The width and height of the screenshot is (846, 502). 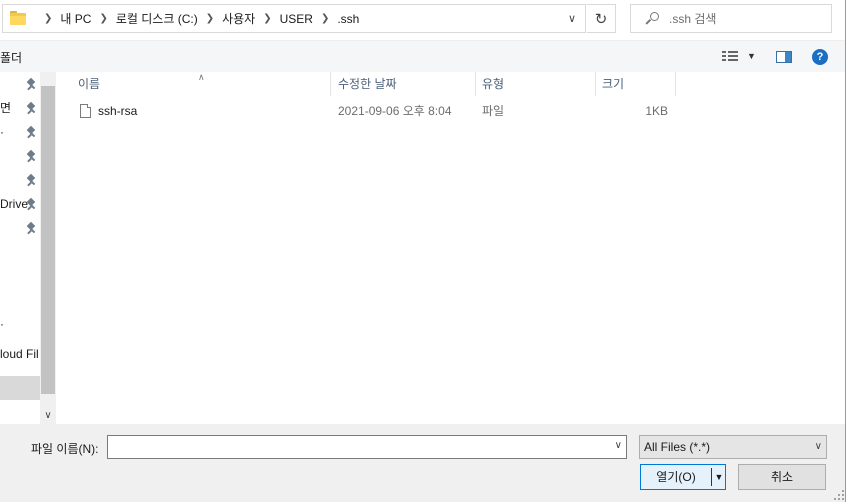 I want to click on file-modified: 2021-09-06 오후 8:04, so click(x=395, y=111).